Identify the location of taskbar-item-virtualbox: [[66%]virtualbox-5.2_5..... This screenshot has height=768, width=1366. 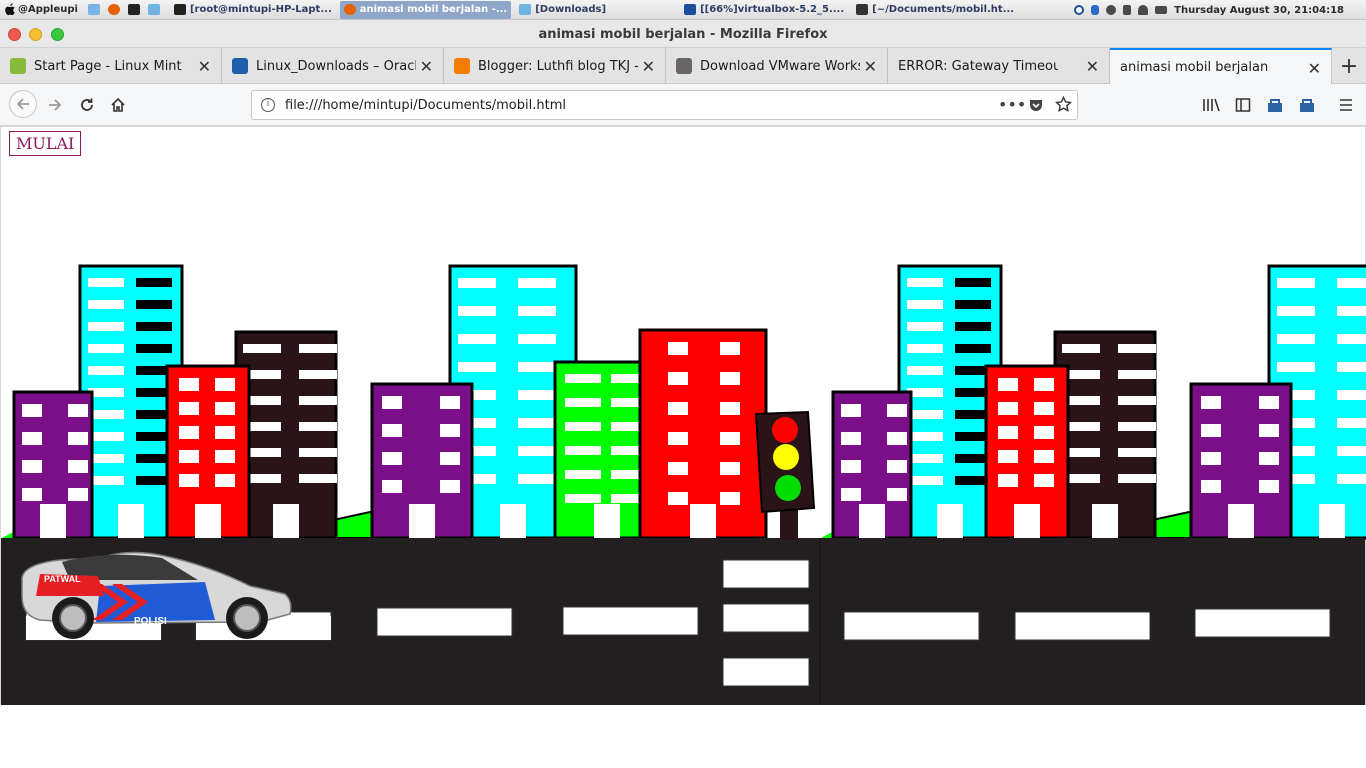
(764, 10).